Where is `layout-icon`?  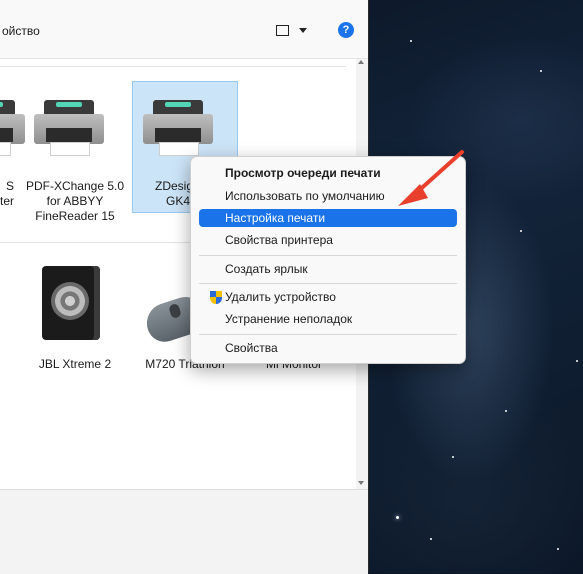
layout-icon is located at coordinates (282, 30).